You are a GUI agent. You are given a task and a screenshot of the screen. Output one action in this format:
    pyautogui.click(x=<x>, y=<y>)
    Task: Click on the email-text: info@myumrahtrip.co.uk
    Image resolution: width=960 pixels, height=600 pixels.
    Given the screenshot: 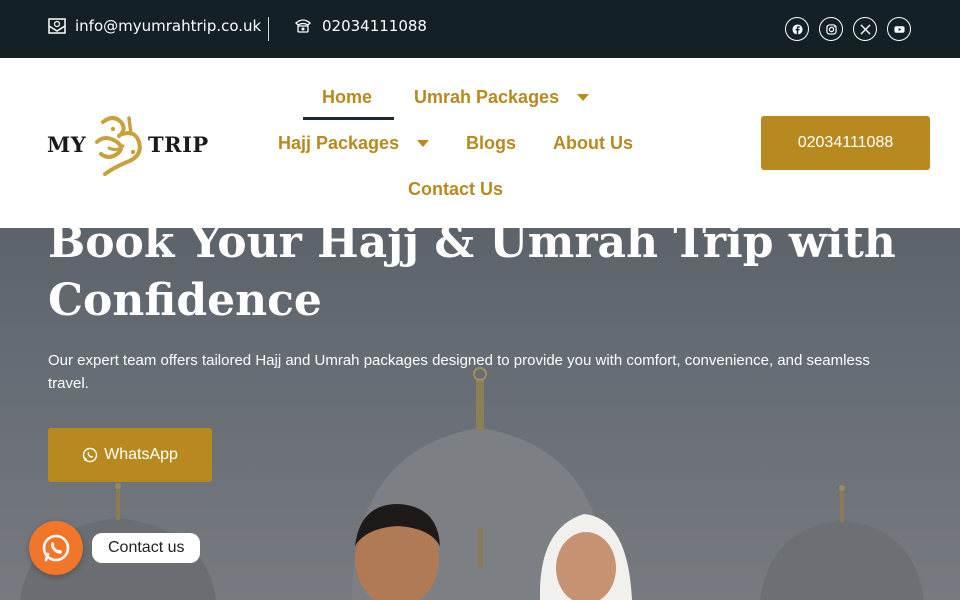 What is the action you would take?
    pyautogui.click(x=168, y=26)
    